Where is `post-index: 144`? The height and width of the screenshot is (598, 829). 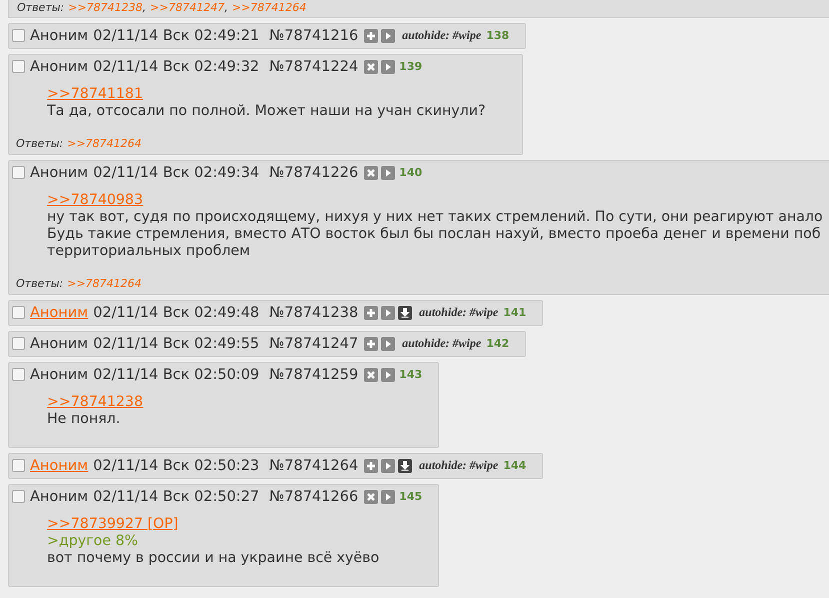
post-index: 144 is located at coordinates (514, 465).